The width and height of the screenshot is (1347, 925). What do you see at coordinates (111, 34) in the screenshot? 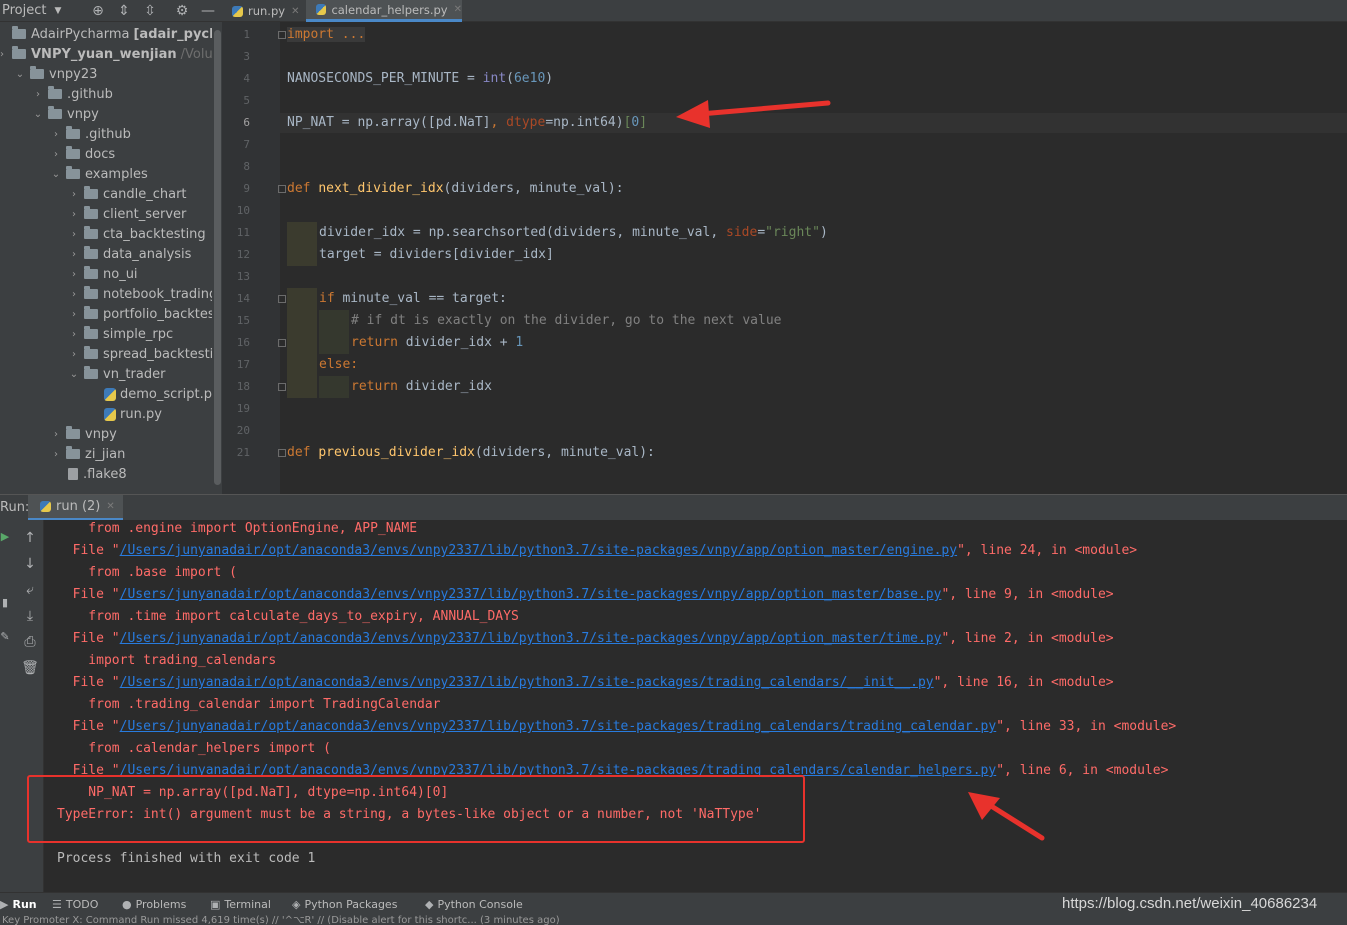
I see `tree-item: AdairPycharma [adair_pycha` at bounding box center [111, 34].